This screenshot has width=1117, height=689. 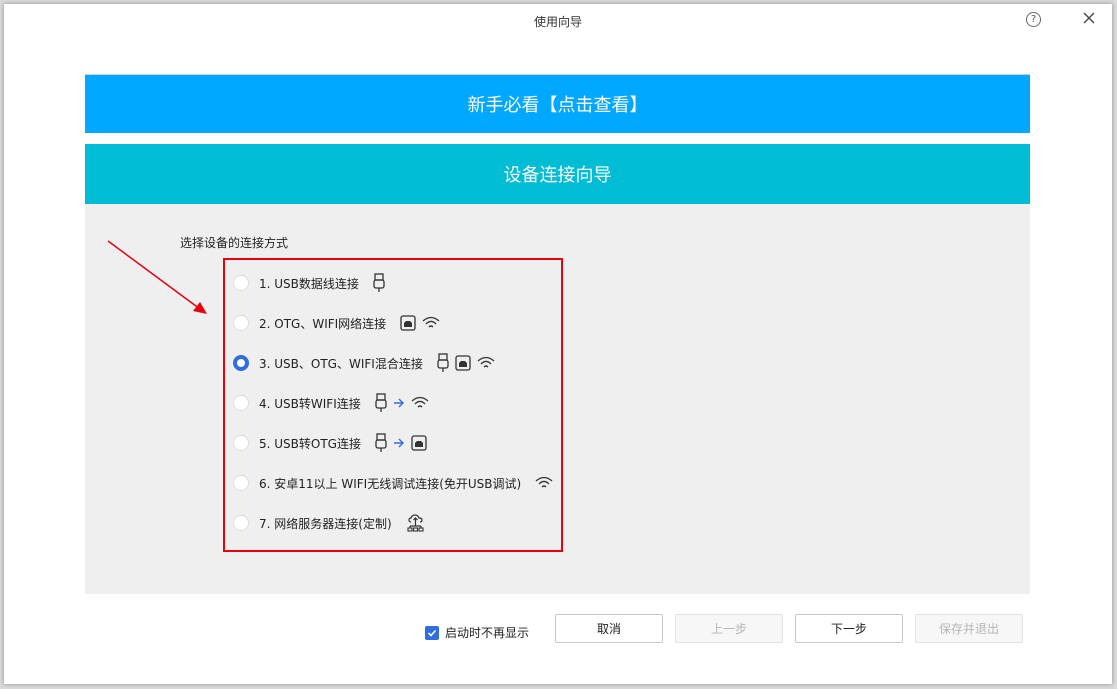 I want to click on option-label: 1. USB数据线连接, so click(x=309, y=283).